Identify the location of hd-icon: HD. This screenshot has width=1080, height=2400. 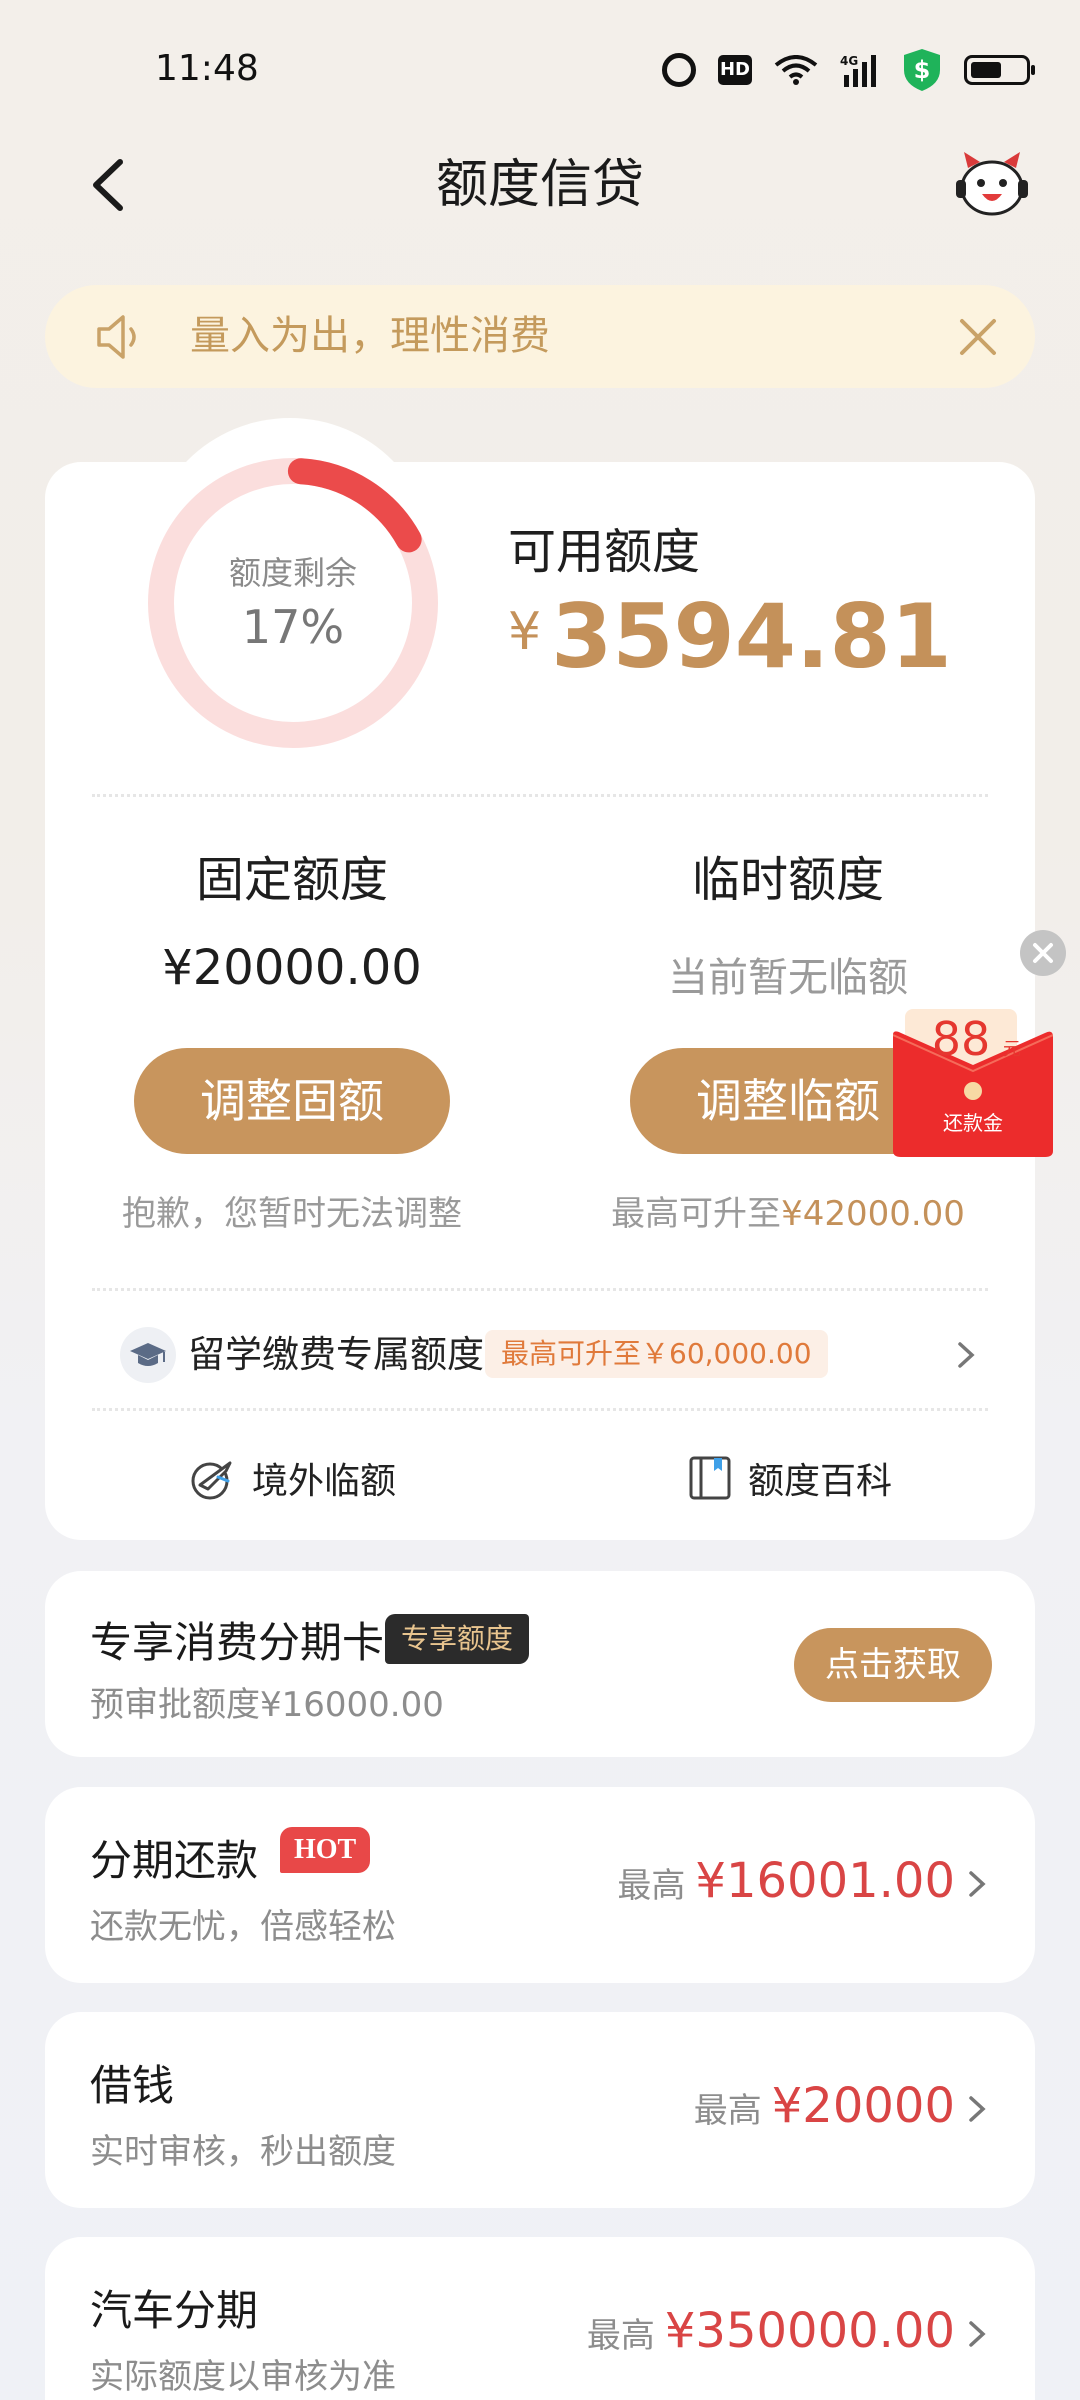
(735, 70).